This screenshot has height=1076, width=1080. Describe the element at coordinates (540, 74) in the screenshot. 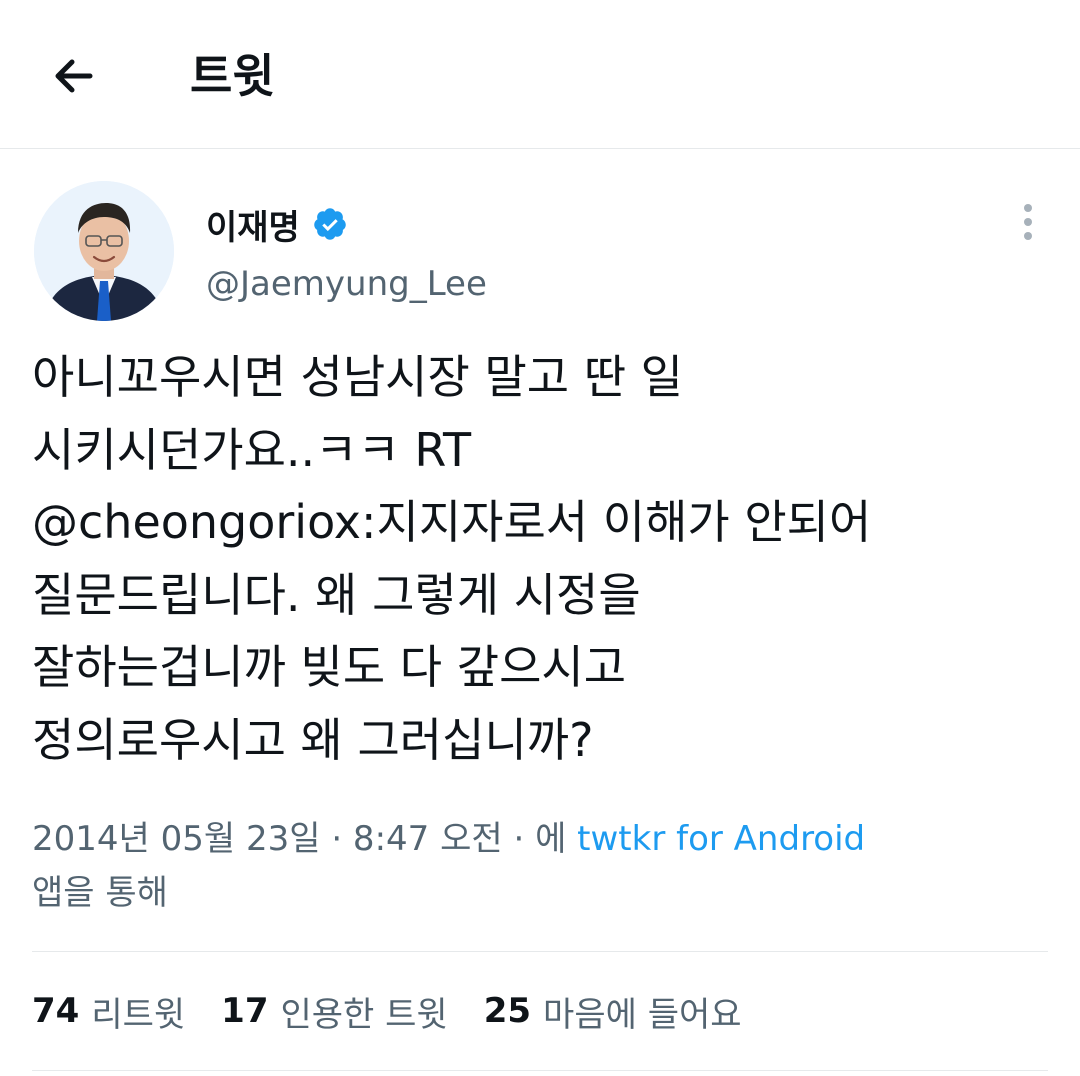

I see `top-app-bar: 트윗` at that location.